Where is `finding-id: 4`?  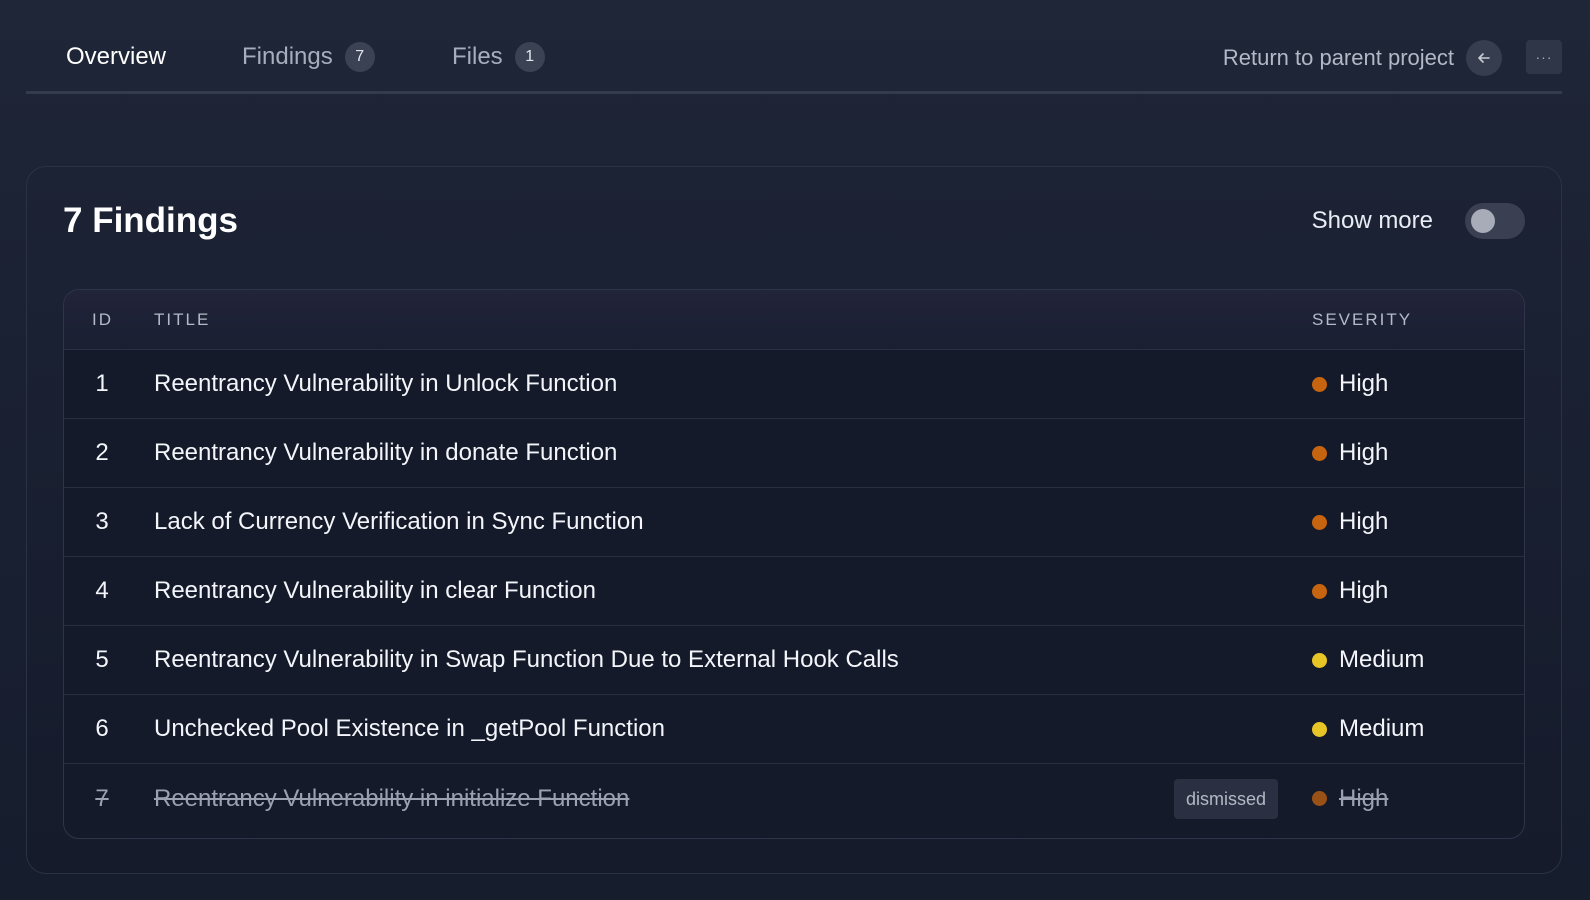 finding-id: 4 is located at coordinates (102, 590).